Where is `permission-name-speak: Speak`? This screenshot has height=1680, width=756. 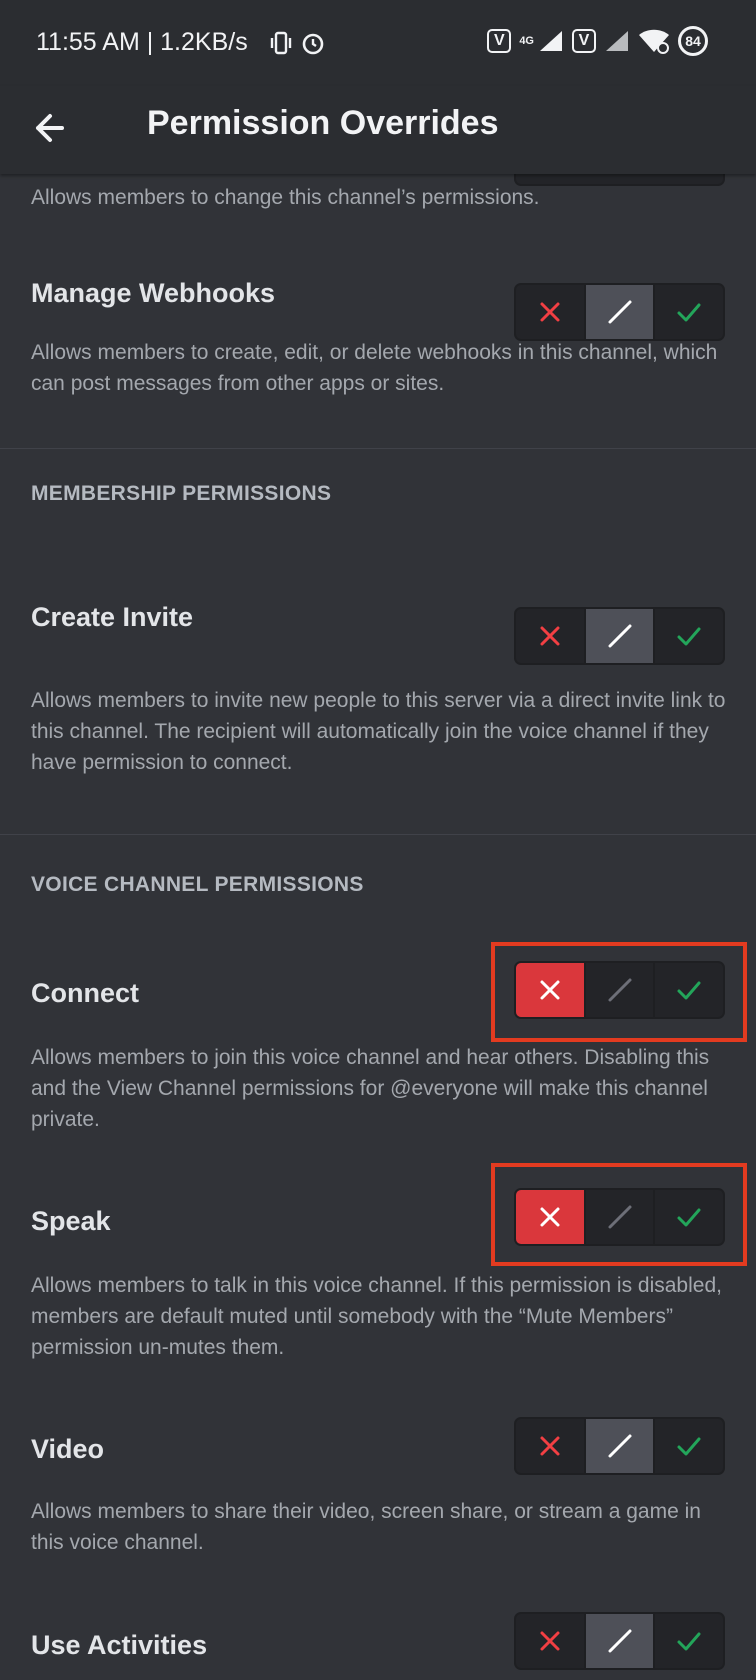 permission-name-speak: Speak is located at coordinates (71, 1221).